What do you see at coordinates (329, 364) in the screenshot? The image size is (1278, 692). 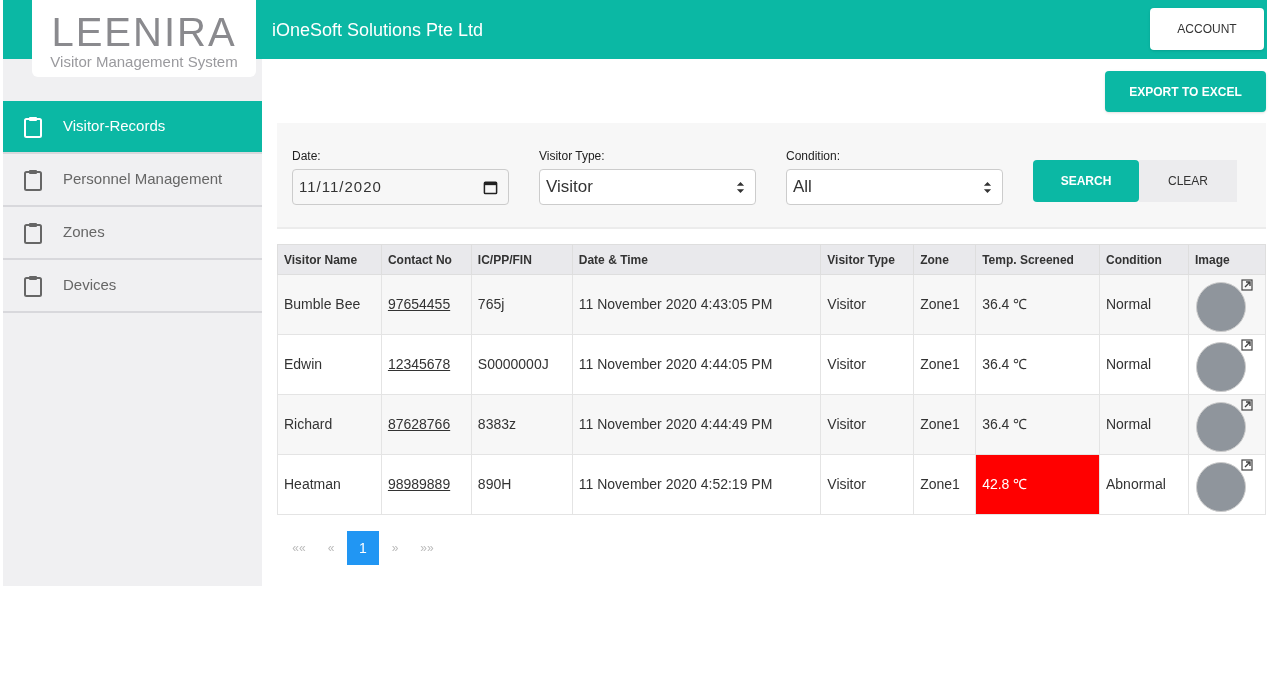 I see `table-cell: Edwin` at bounding box center [329, 364].